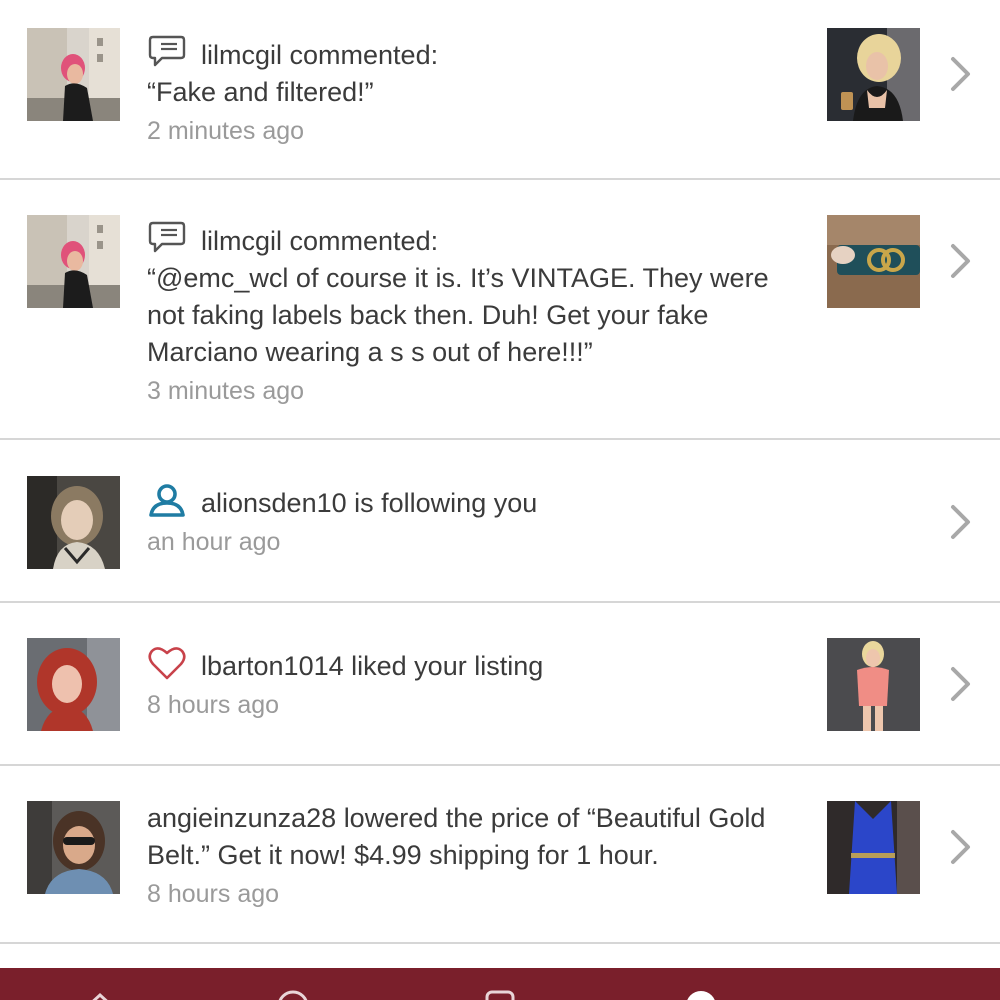 This screenshot has height=1000, width=1000. What do you see at coordinates (477, 521) in the screenshot?
I see `notification-text: alionsden10 is following you an hour ago` at bounding box center [477, 521].